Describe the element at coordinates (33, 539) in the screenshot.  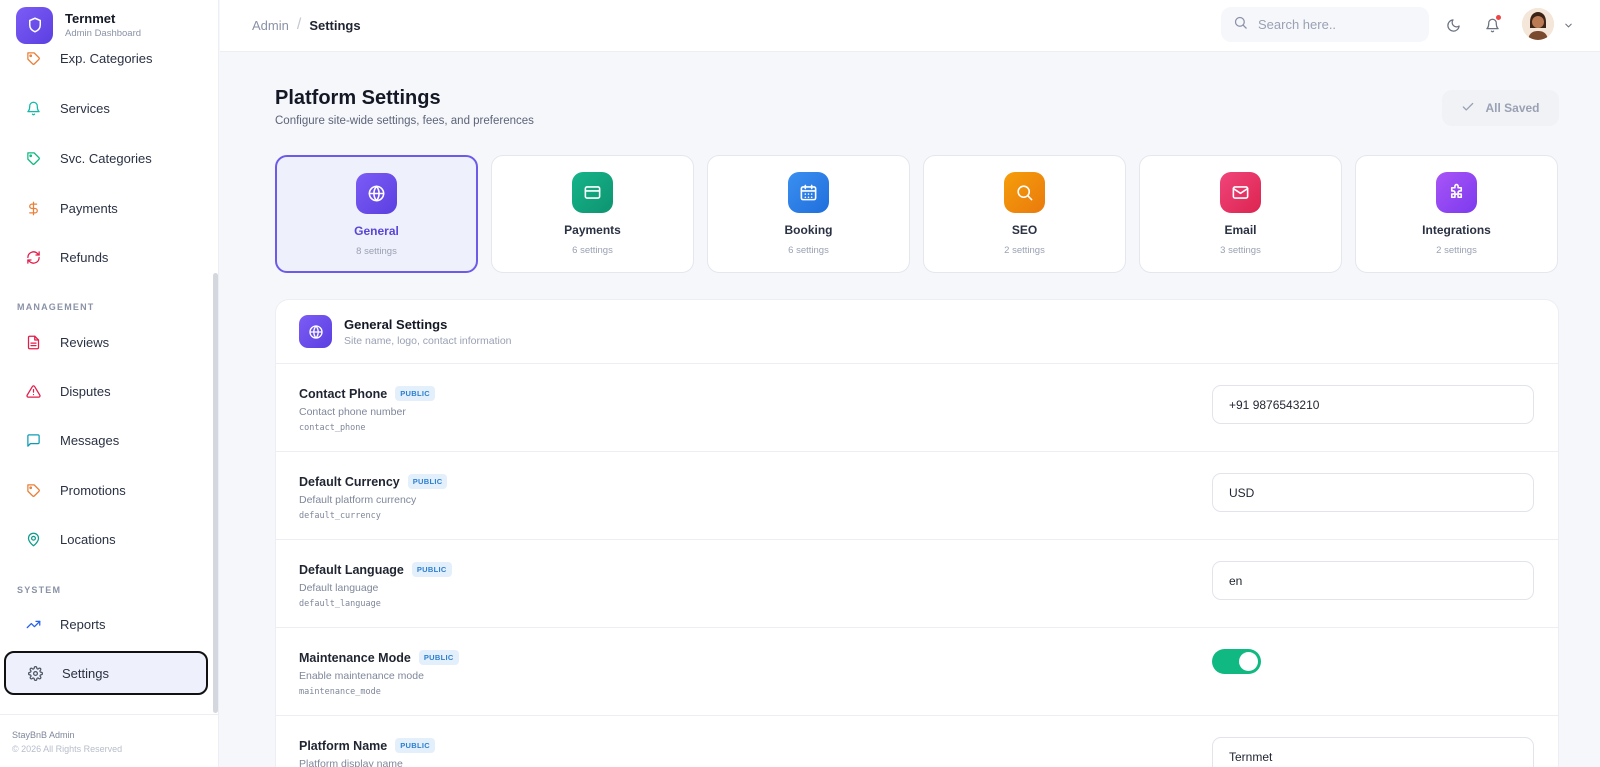
I see `map-pin-icon` at that location.